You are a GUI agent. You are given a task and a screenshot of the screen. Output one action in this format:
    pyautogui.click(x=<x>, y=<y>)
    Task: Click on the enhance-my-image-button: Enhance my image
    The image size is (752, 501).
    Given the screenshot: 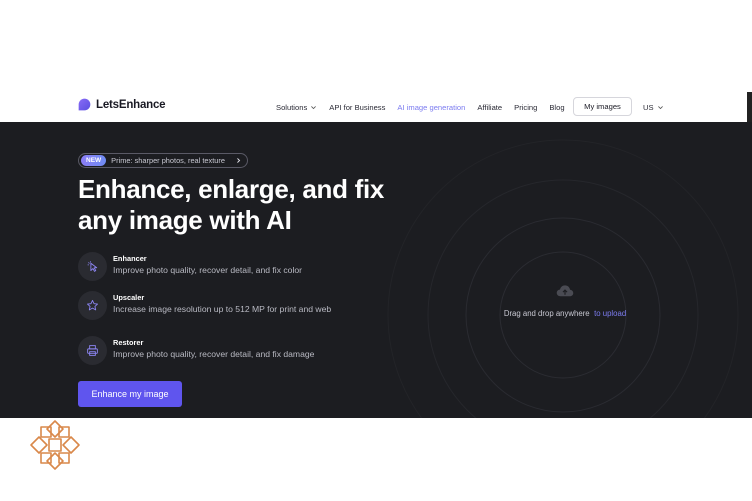 What is the action you would take?
    pyautogui.click(x=130, y=394)
    